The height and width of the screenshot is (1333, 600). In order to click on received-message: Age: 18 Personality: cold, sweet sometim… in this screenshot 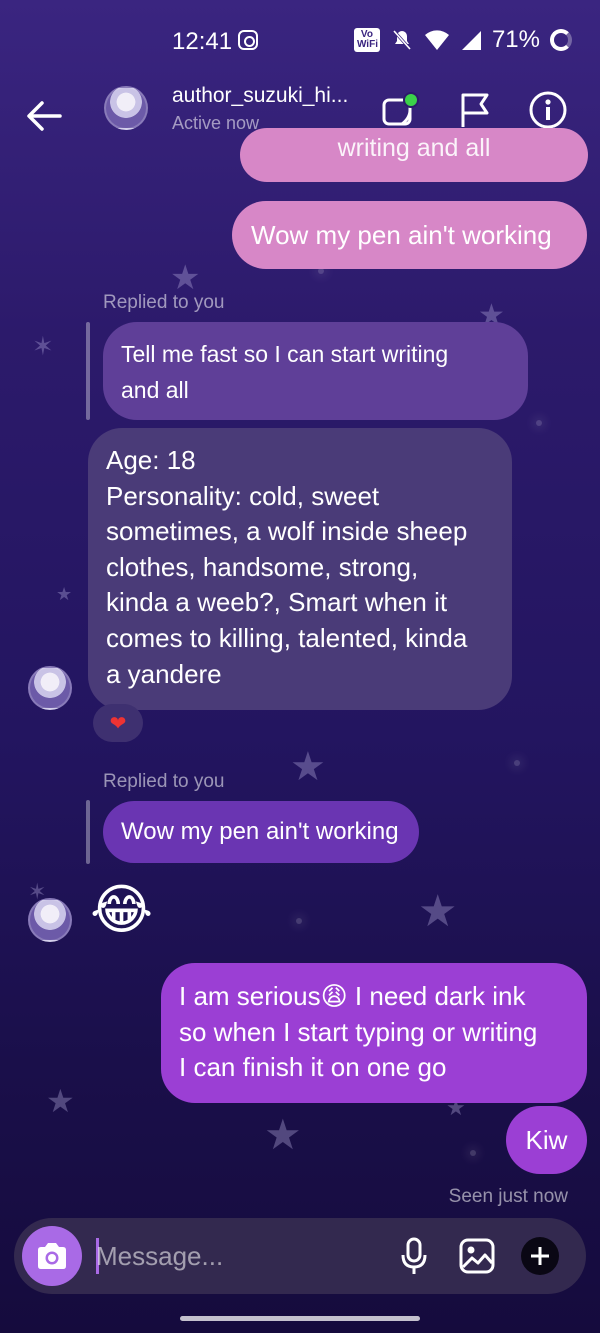, I will do `click(300, 569)`.